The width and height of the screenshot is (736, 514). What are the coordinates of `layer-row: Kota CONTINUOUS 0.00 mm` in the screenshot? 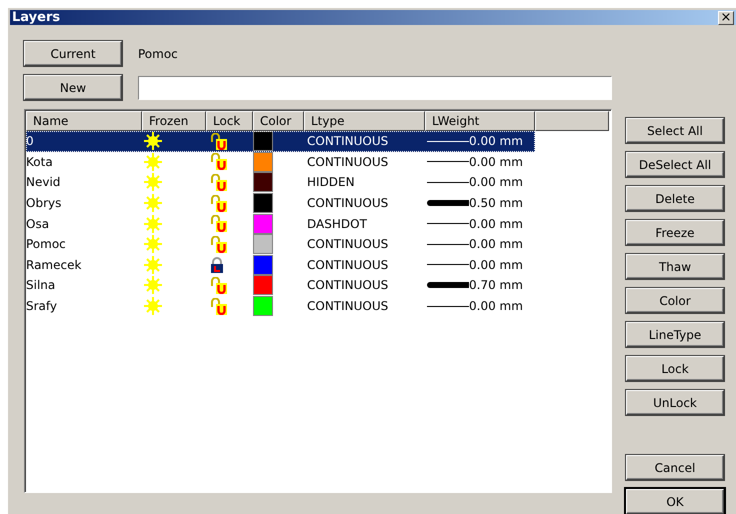 It's located at (280, 162).